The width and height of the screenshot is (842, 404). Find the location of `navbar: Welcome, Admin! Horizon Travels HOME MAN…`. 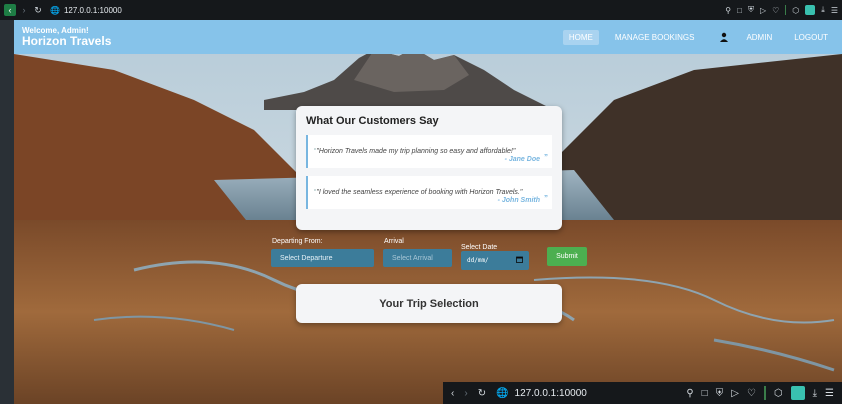

navbar: Welcome, Admin! Horizon Travels HOME MAN… is located at coordinates (428, 37).